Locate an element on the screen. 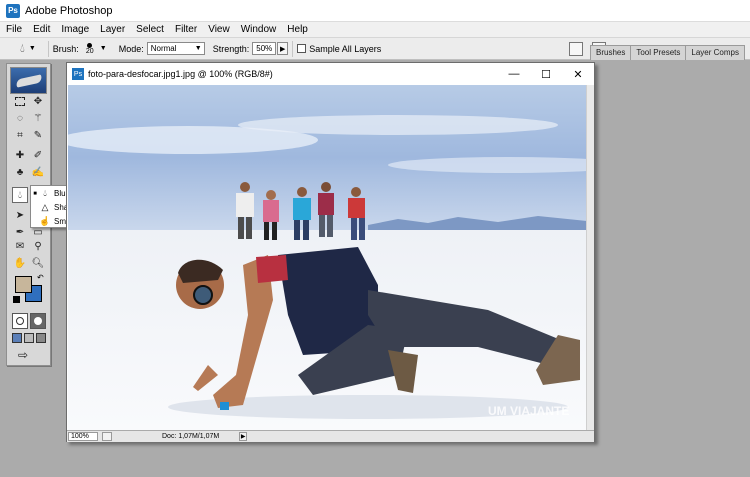 Image resolution: width=750 pixels, height=477 pixels. feather-icon is located at coordinates (28, 80).